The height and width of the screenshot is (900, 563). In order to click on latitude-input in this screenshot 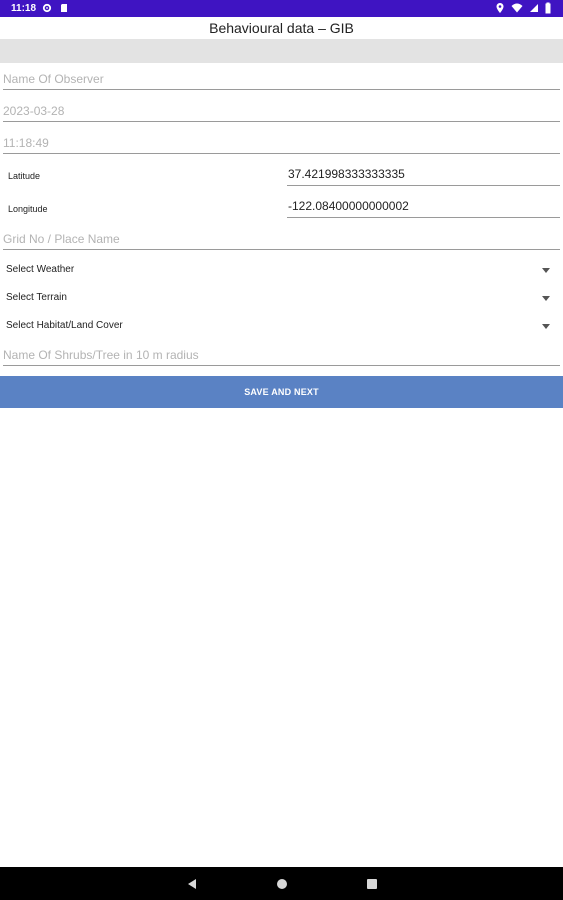, I will do `click(423, 175)`.